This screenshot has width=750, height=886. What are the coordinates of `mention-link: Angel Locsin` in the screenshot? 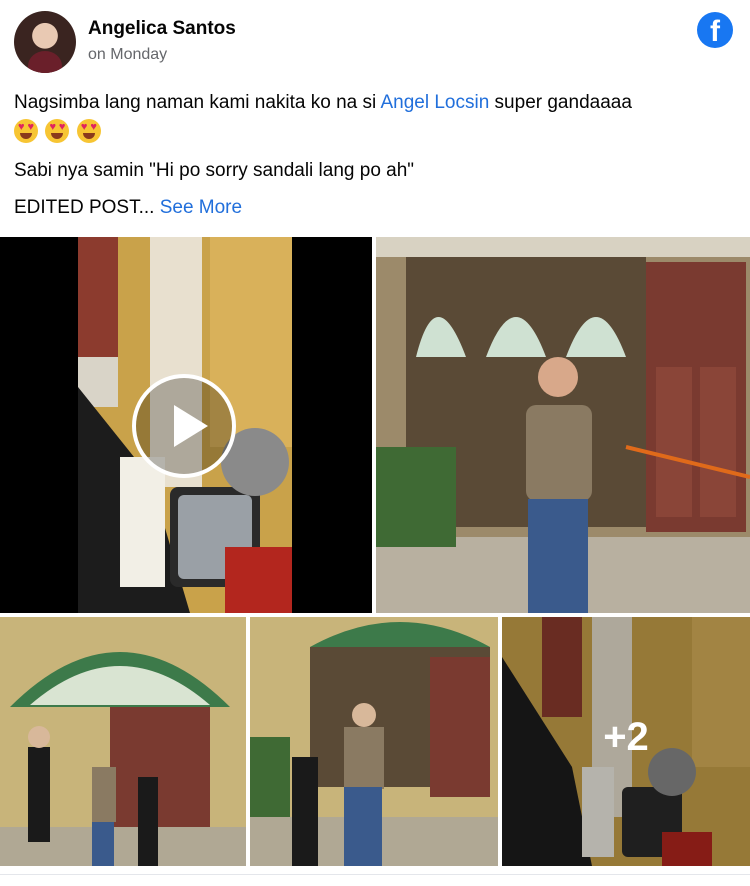 It's located at (434, 102).